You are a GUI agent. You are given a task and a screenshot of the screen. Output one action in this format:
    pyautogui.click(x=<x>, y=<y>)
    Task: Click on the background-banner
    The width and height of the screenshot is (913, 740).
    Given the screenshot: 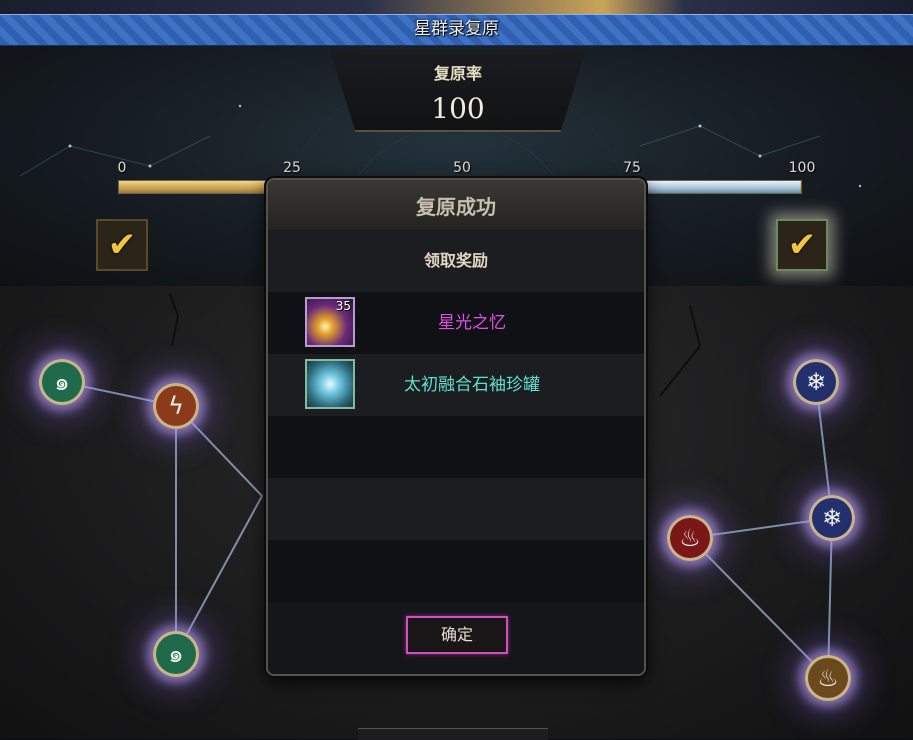 What is the action you would take?
    pyautogui.click(x=456, y=7)
    